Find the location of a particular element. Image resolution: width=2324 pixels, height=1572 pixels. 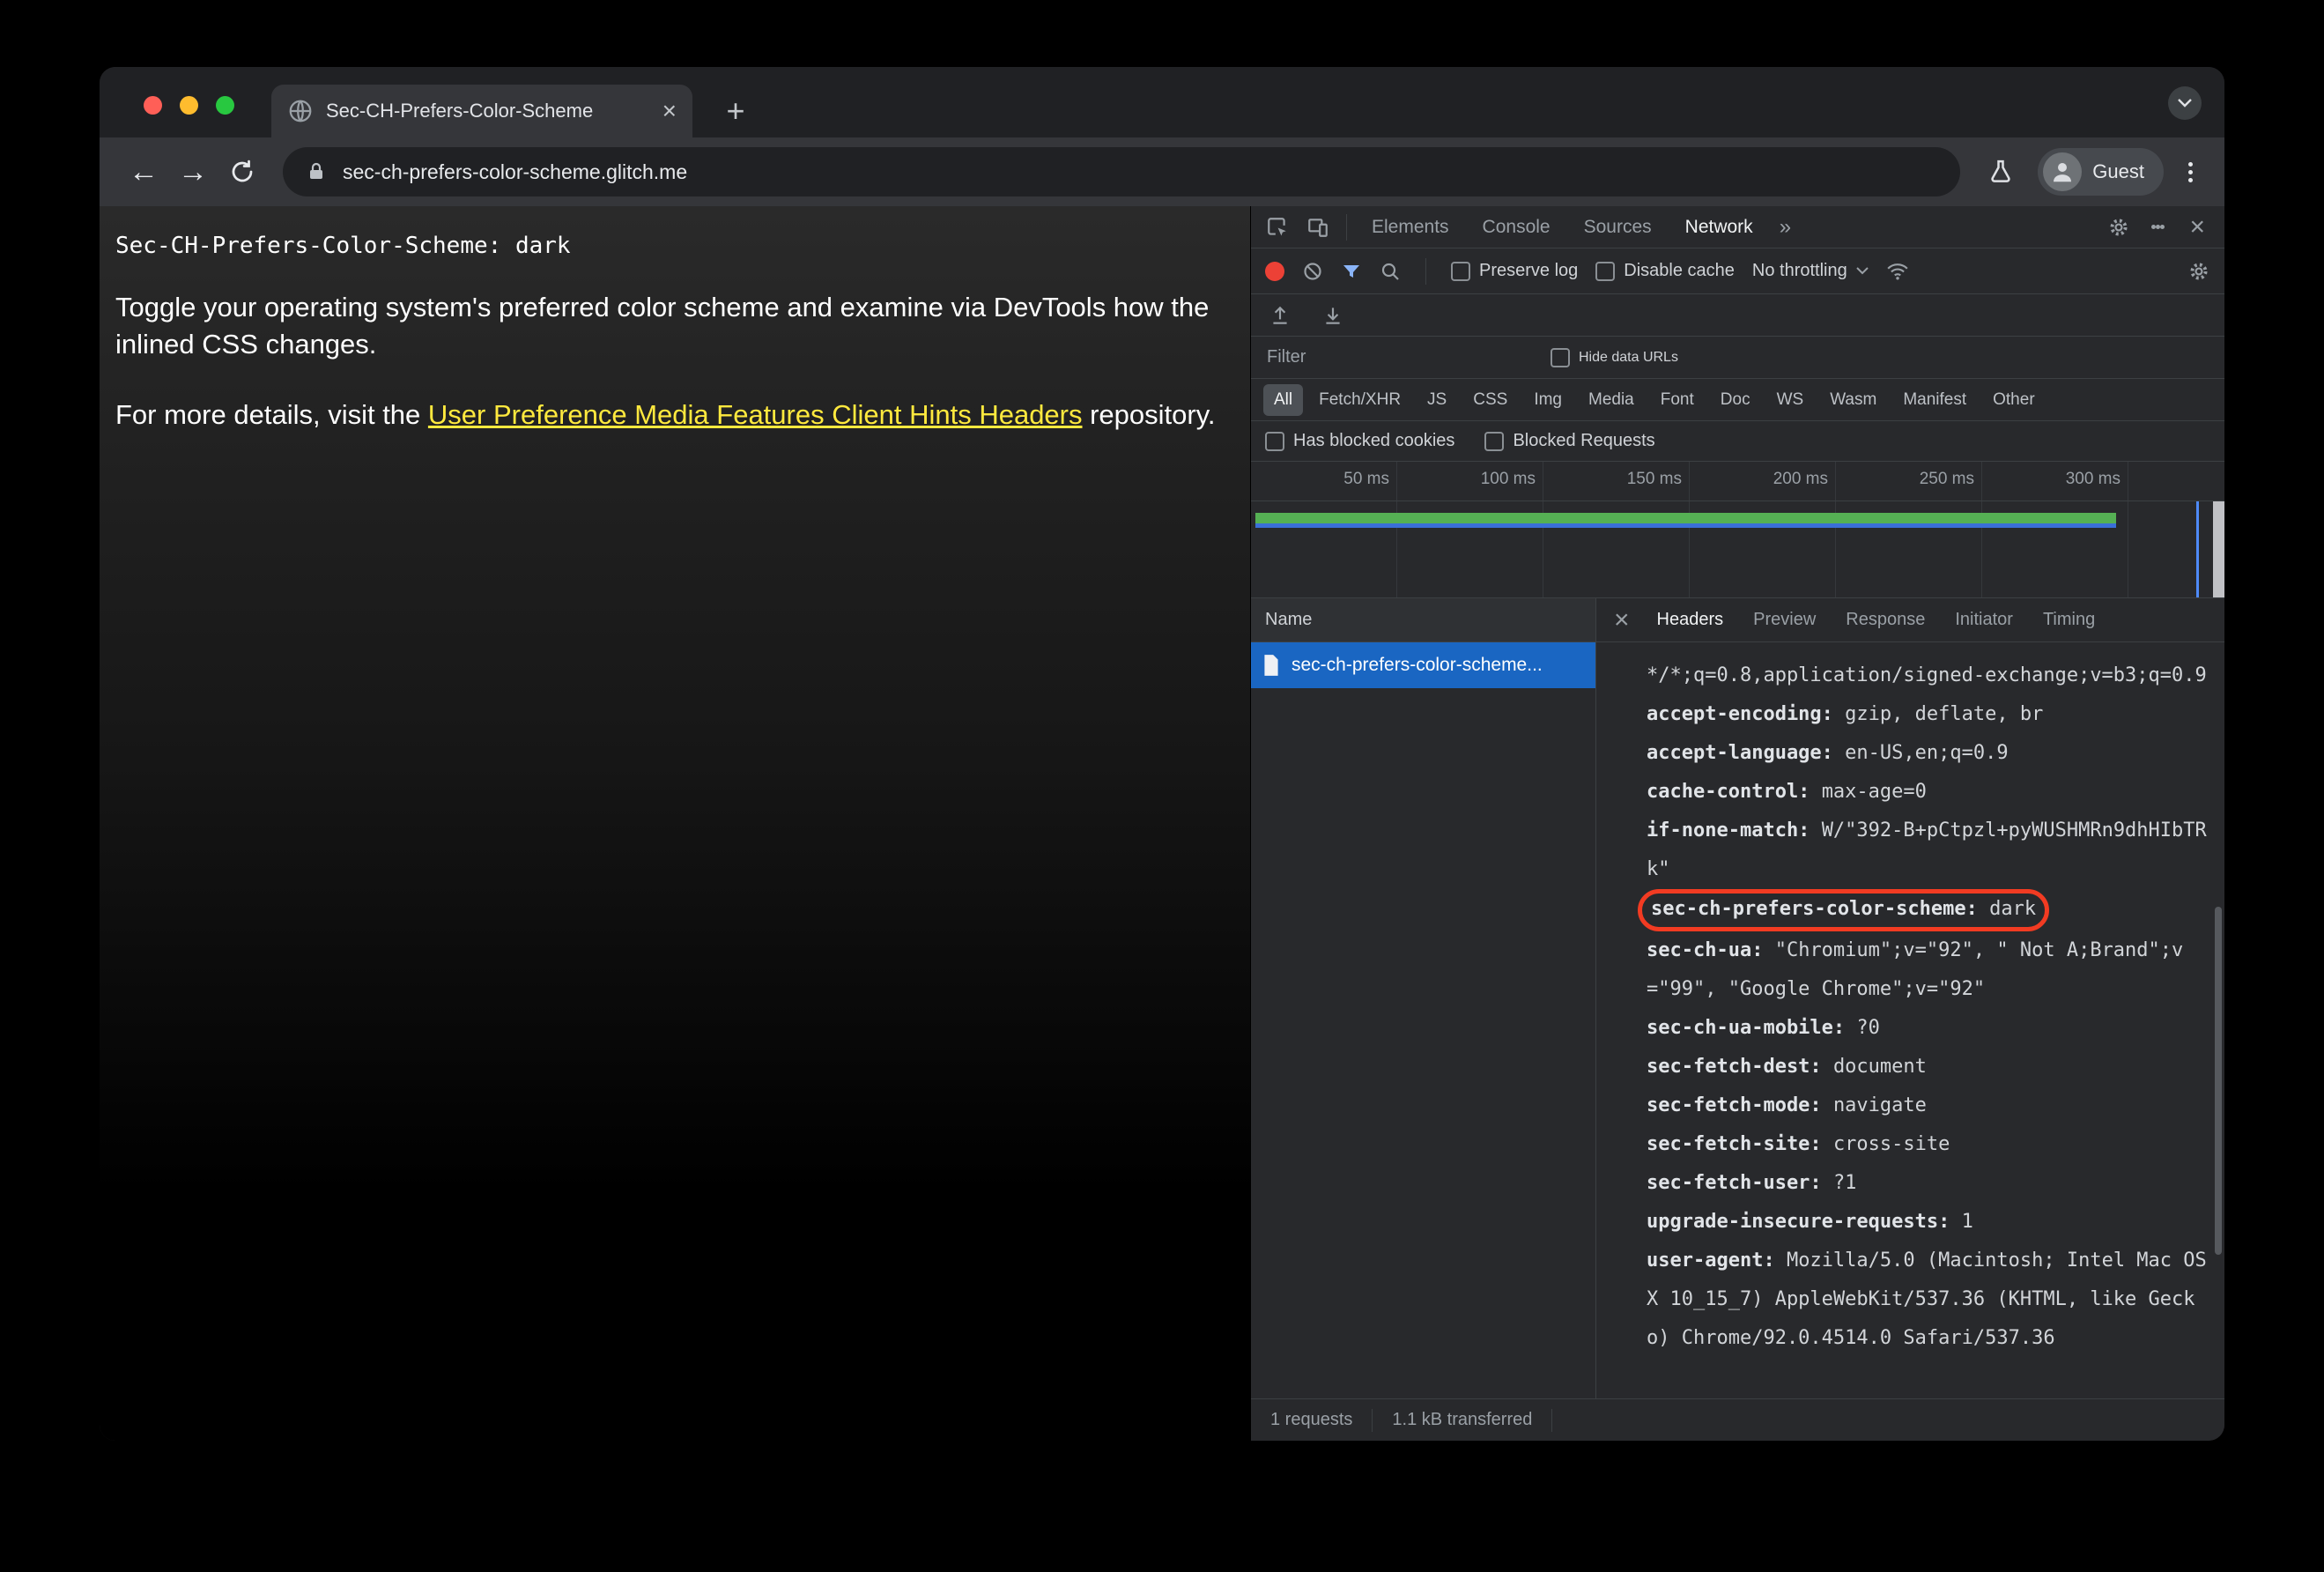

header-line: upgrade-insecure-requests: 1 is located at coordinates (1810, 1222).